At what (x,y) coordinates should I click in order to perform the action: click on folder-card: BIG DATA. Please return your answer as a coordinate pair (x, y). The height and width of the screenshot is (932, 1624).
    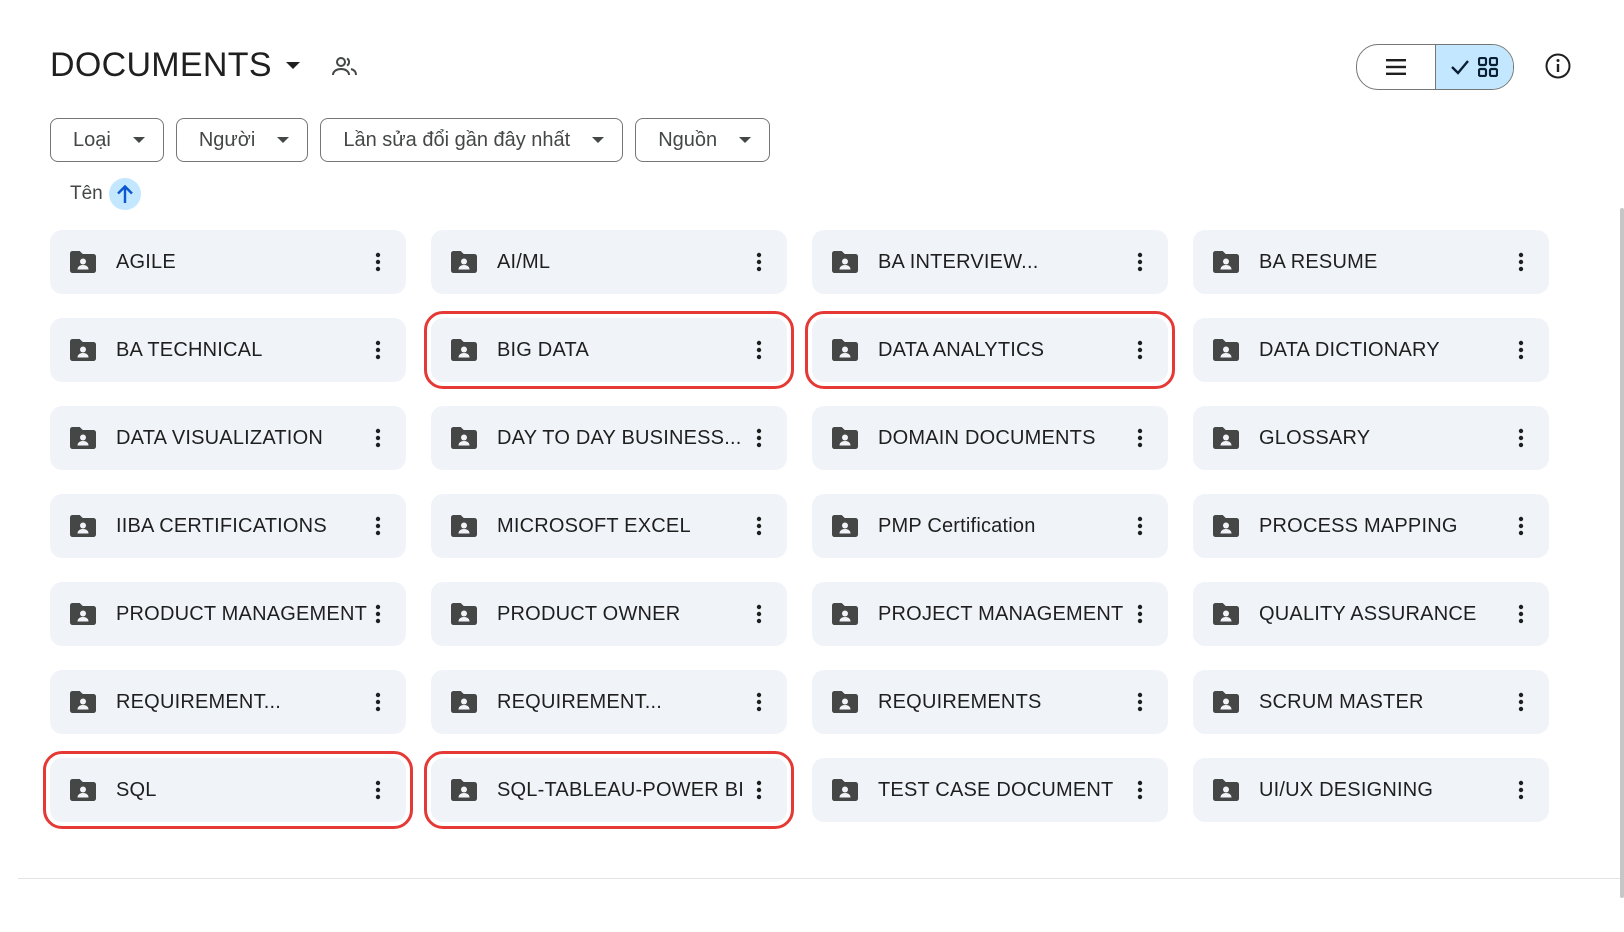
    Looking at the image, I should click on (609, 350).